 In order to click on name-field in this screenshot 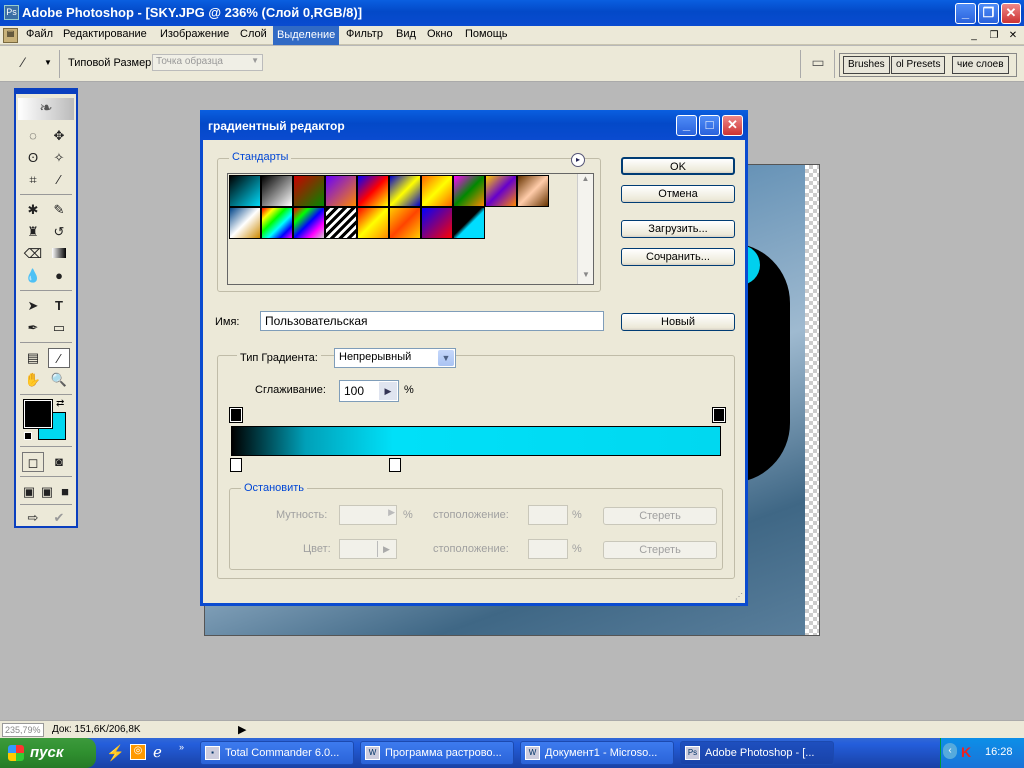, I will do `click(432, 321)`.